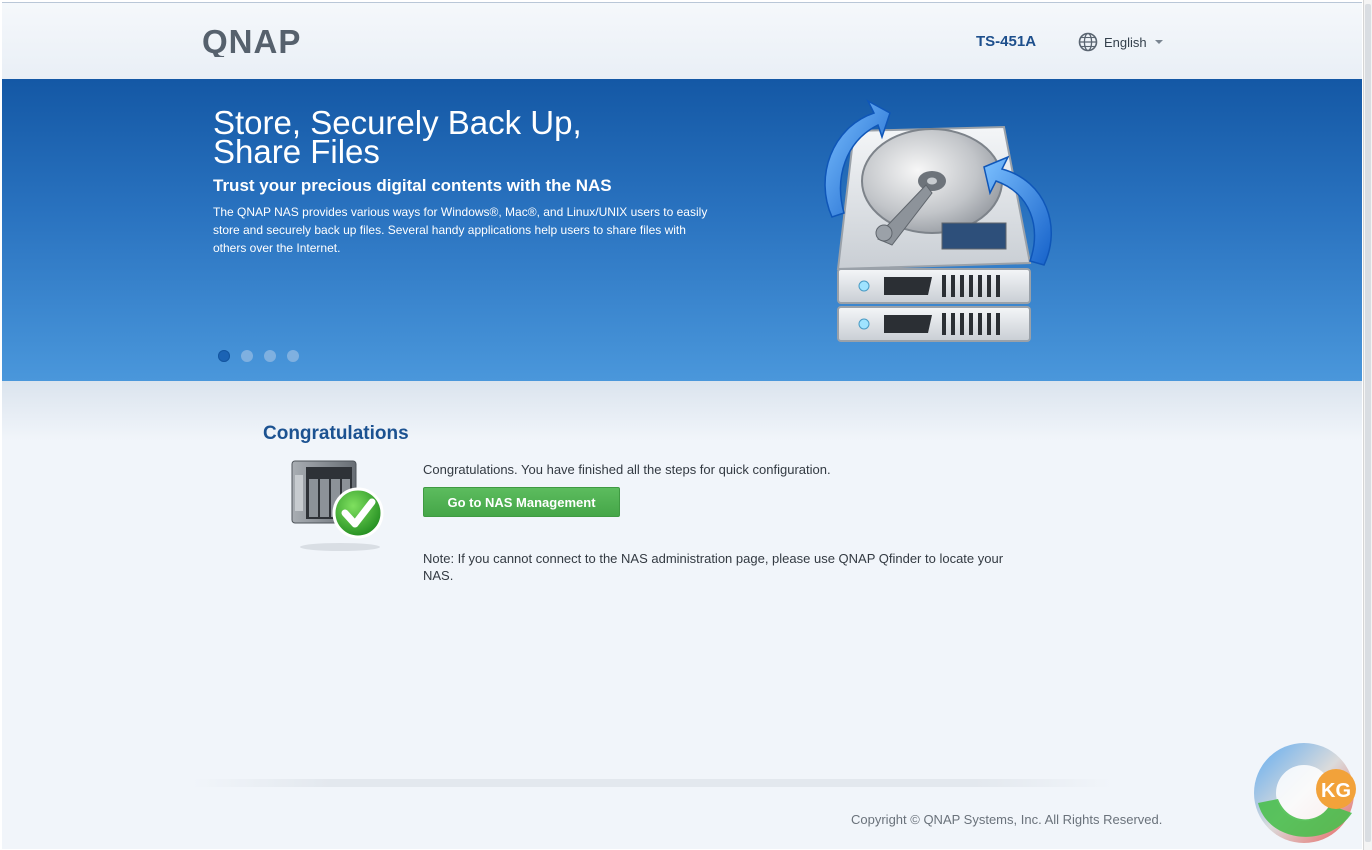 This screenshot has width=1372, height=850. Describe the element at coordinates (1158, 42) in the screenshot. I see `chevron-down-icon` at that location.